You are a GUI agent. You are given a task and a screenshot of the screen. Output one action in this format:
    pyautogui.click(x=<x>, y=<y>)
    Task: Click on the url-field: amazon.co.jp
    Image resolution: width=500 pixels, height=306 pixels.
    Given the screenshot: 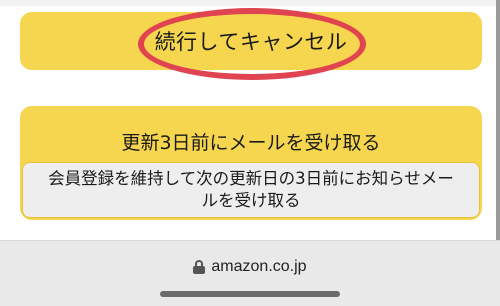 What is the action you would take?
    pyautogui.click(x=250, y=267)
    